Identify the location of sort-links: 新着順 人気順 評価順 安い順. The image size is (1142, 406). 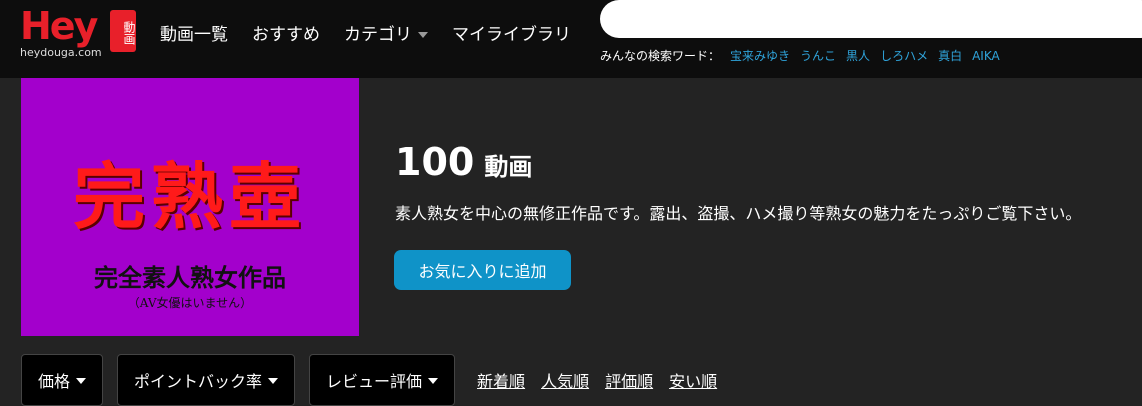
(605, 374).